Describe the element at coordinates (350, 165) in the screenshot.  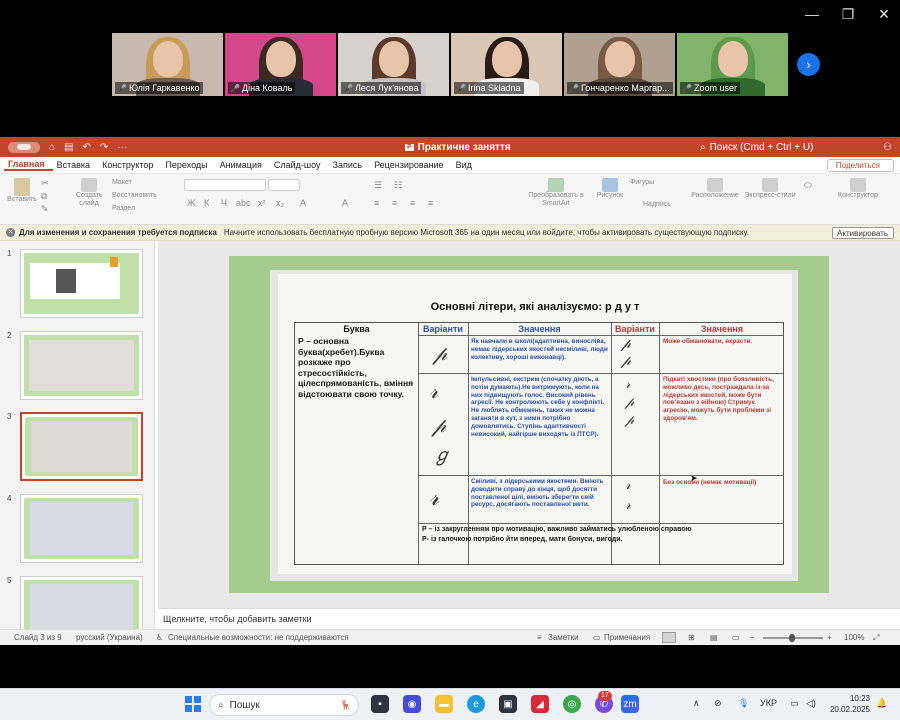
I see `ribbon-tab: Запись` at that location.